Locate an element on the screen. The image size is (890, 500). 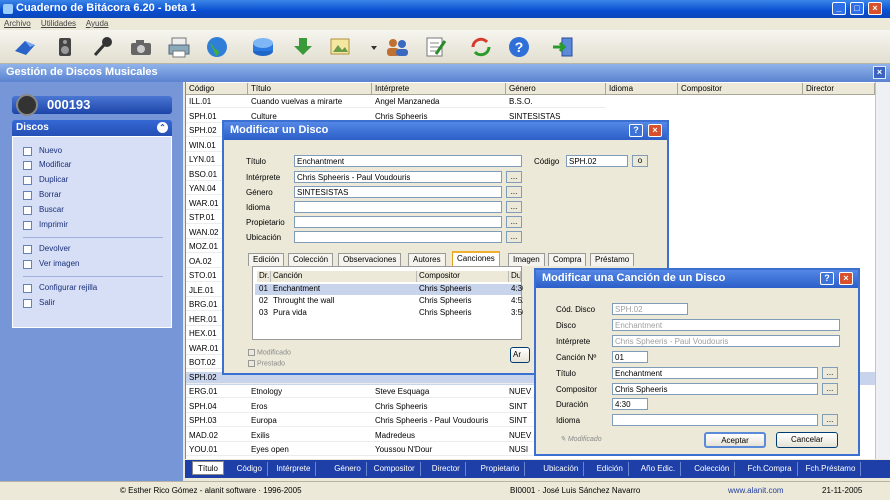
propietario-field is located at coordinates (398, 222).